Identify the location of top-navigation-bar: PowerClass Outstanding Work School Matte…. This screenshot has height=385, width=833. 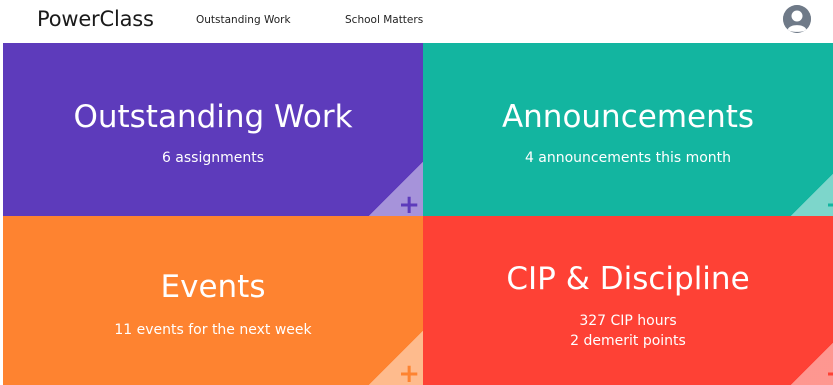
(416, 21).